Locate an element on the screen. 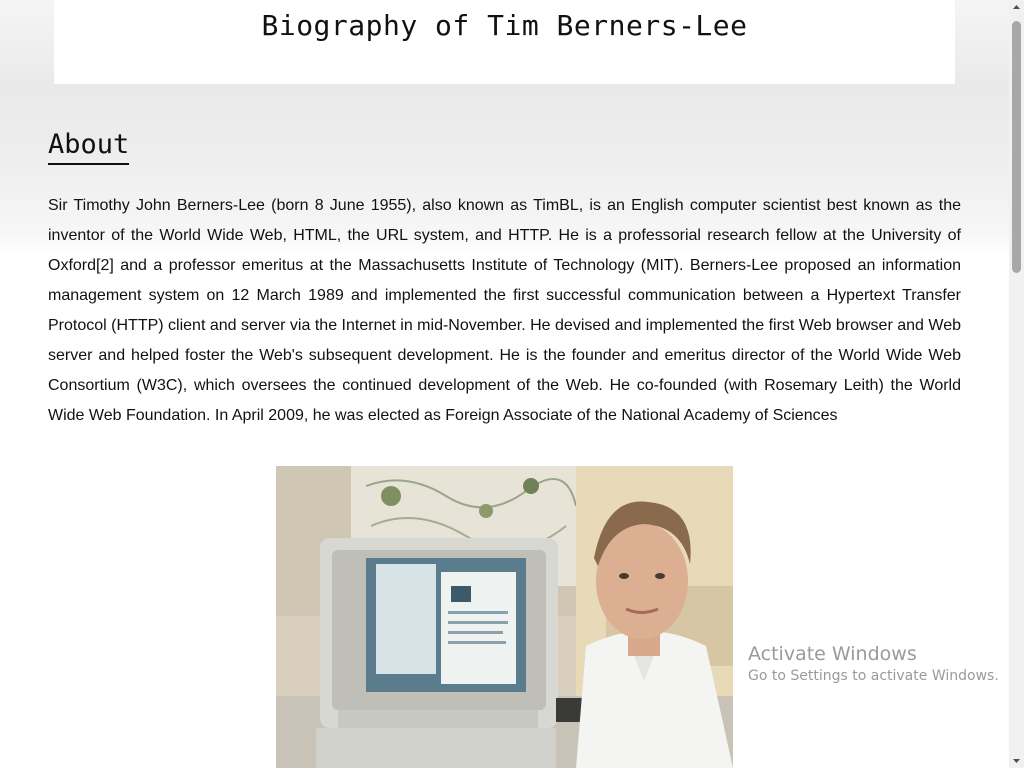  scroll-down-arrow-icon is located at coordinates (1016, 760).